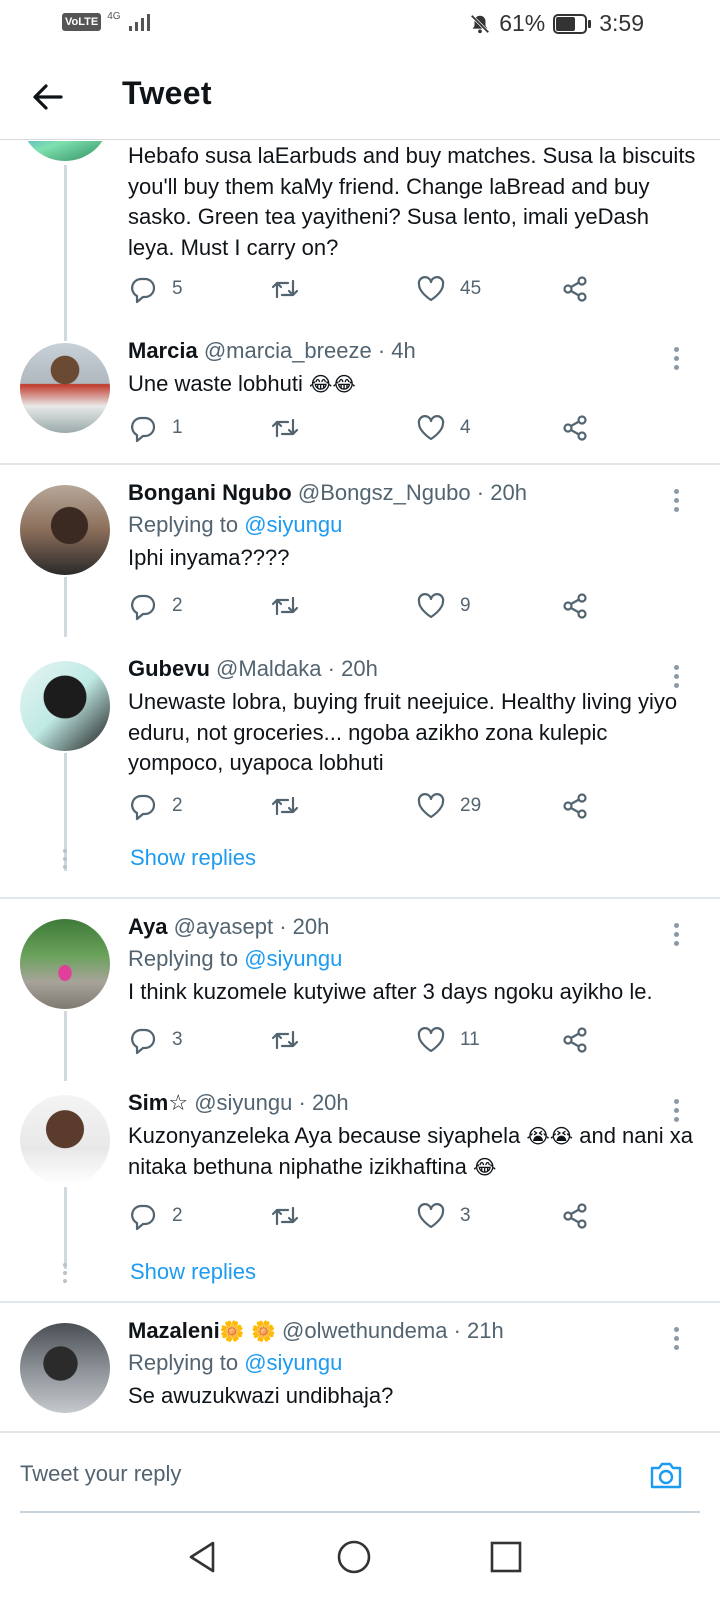 The height and width of the screenshot is (1600, 720). Describe the element at coordinates (360, 1472) in the screenshot. I see `reply-composer: Tweet your reply` at that location.